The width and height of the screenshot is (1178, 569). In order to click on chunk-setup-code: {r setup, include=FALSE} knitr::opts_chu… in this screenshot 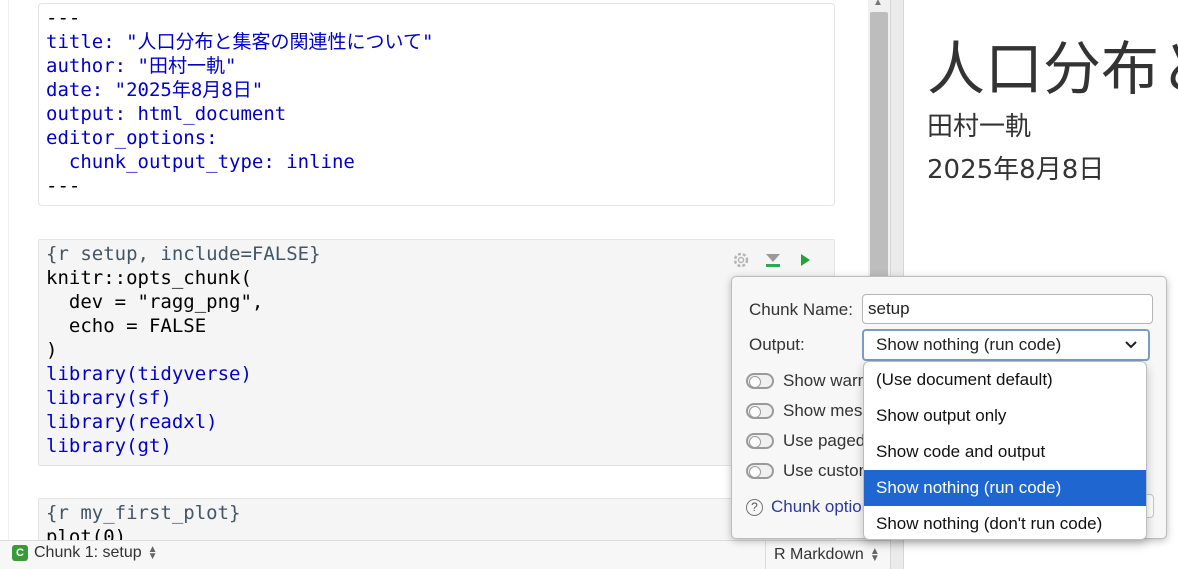, I will do `click(183, 350)`.